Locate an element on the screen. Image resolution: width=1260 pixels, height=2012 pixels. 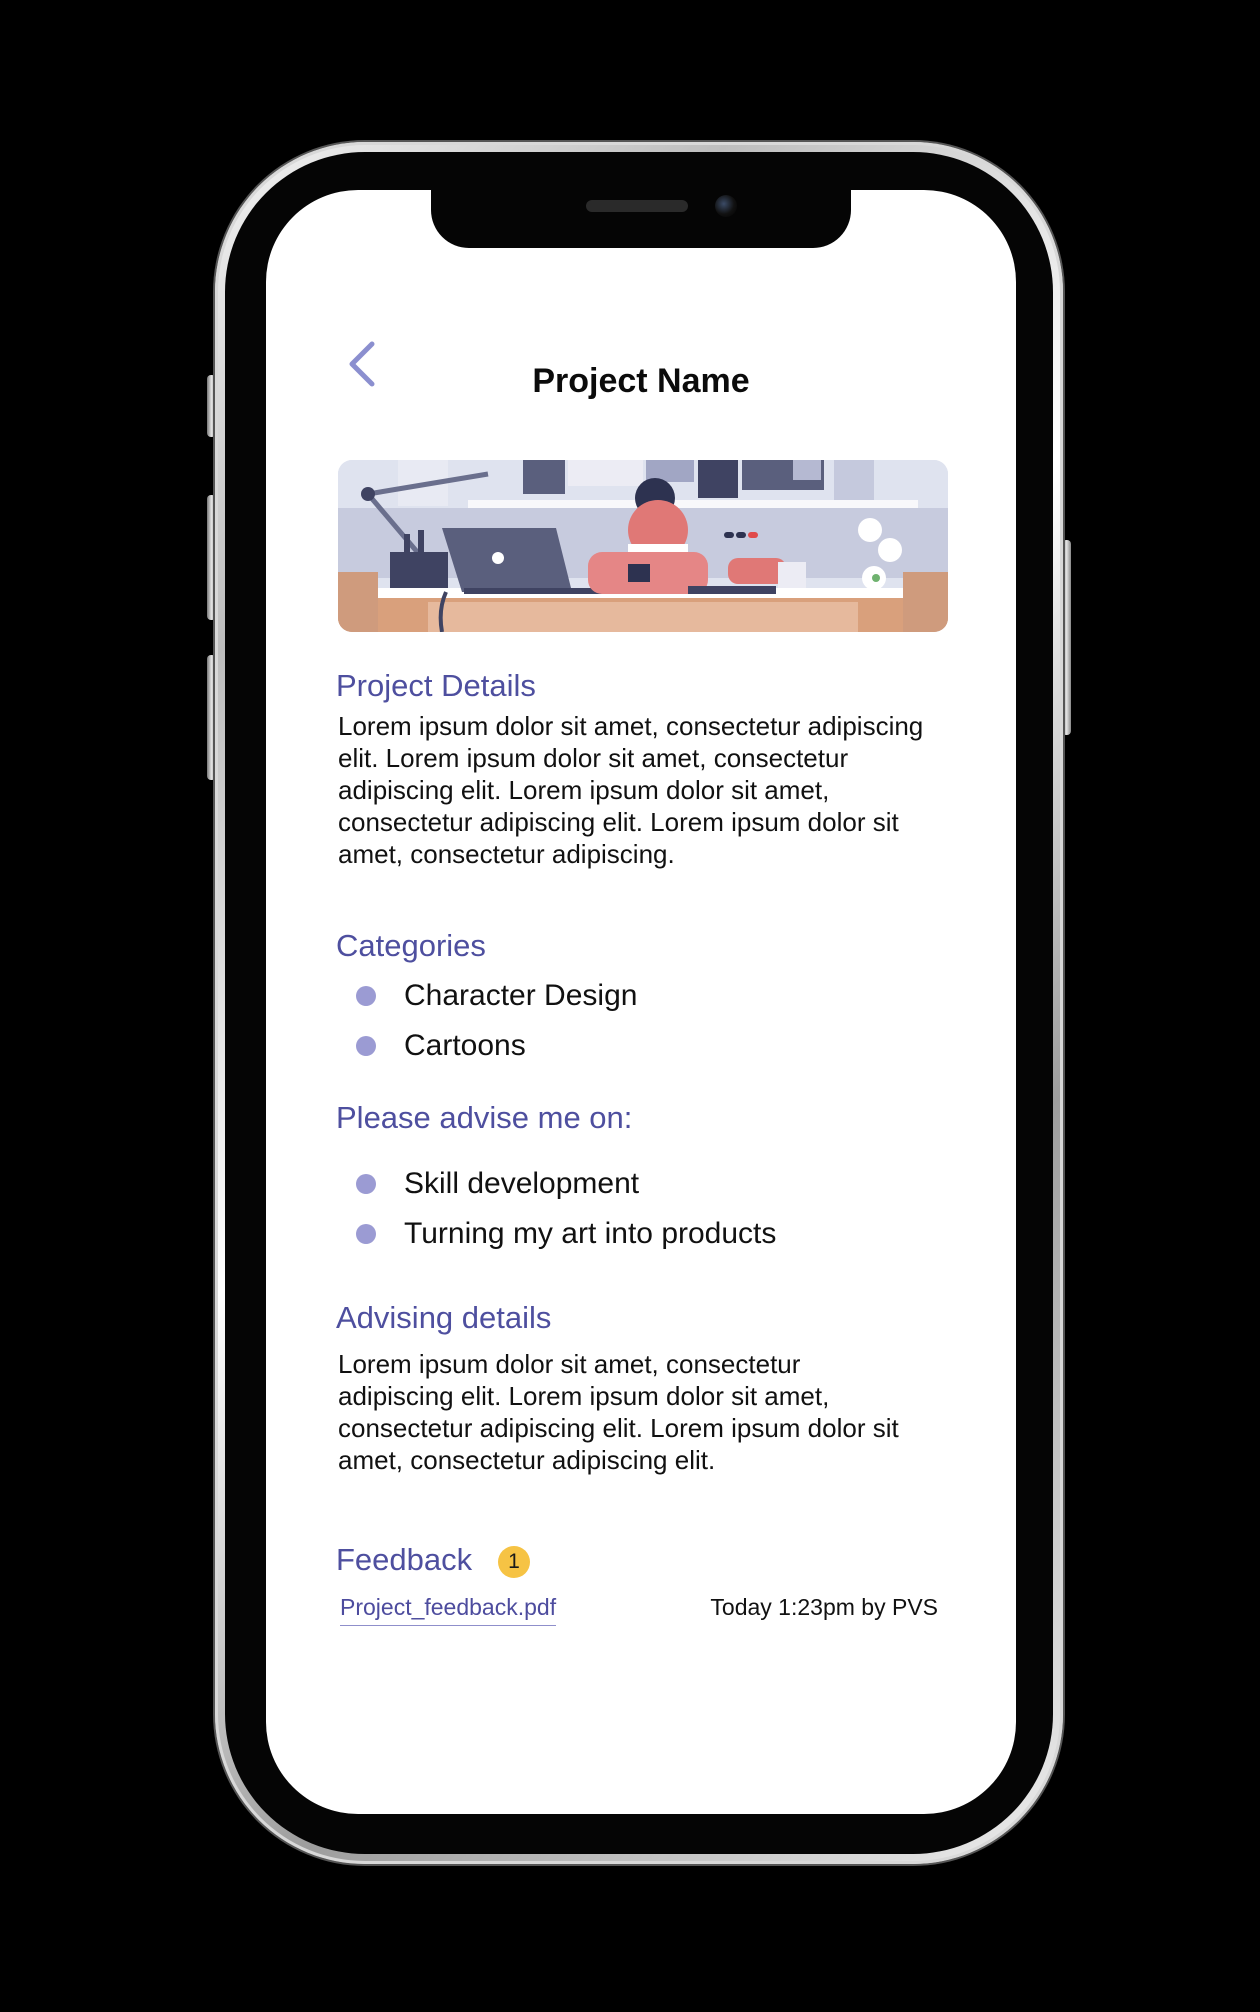
advise-list-item: Skill development is located at coordinates (497, 1184).